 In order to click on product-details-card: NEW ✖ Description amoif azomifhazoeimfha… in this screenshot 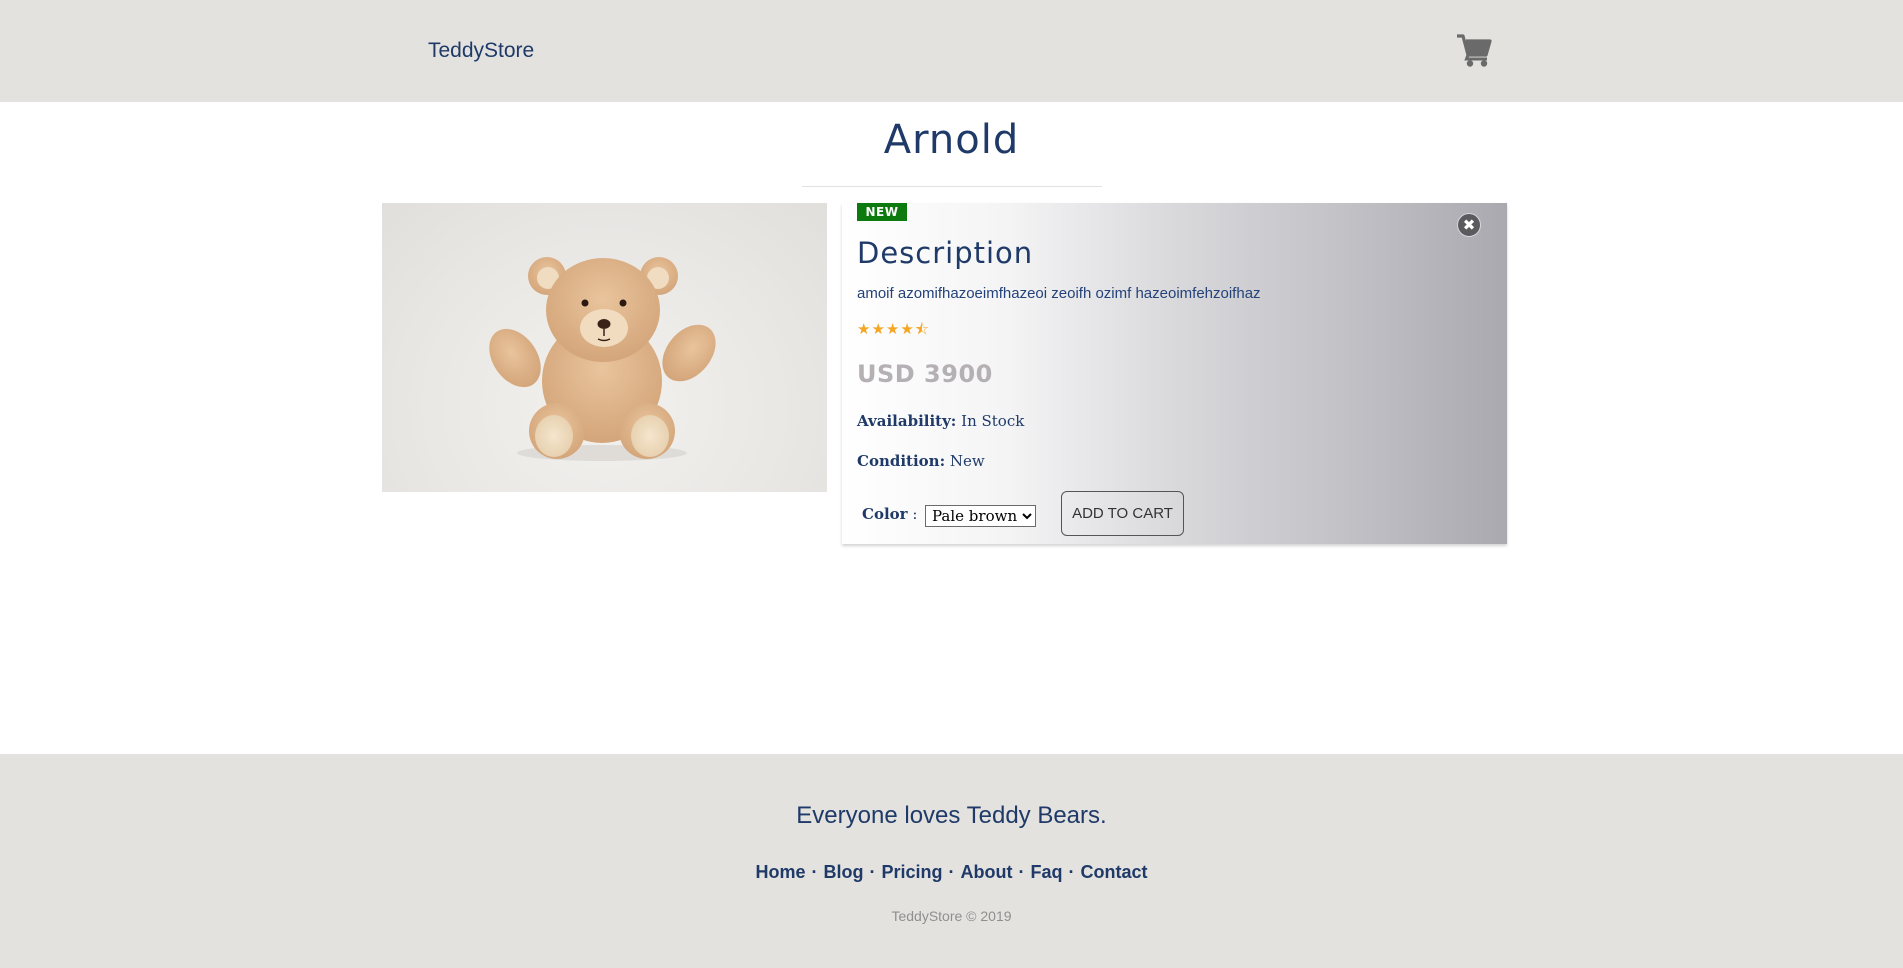, I will do `click(1174, 373)`.